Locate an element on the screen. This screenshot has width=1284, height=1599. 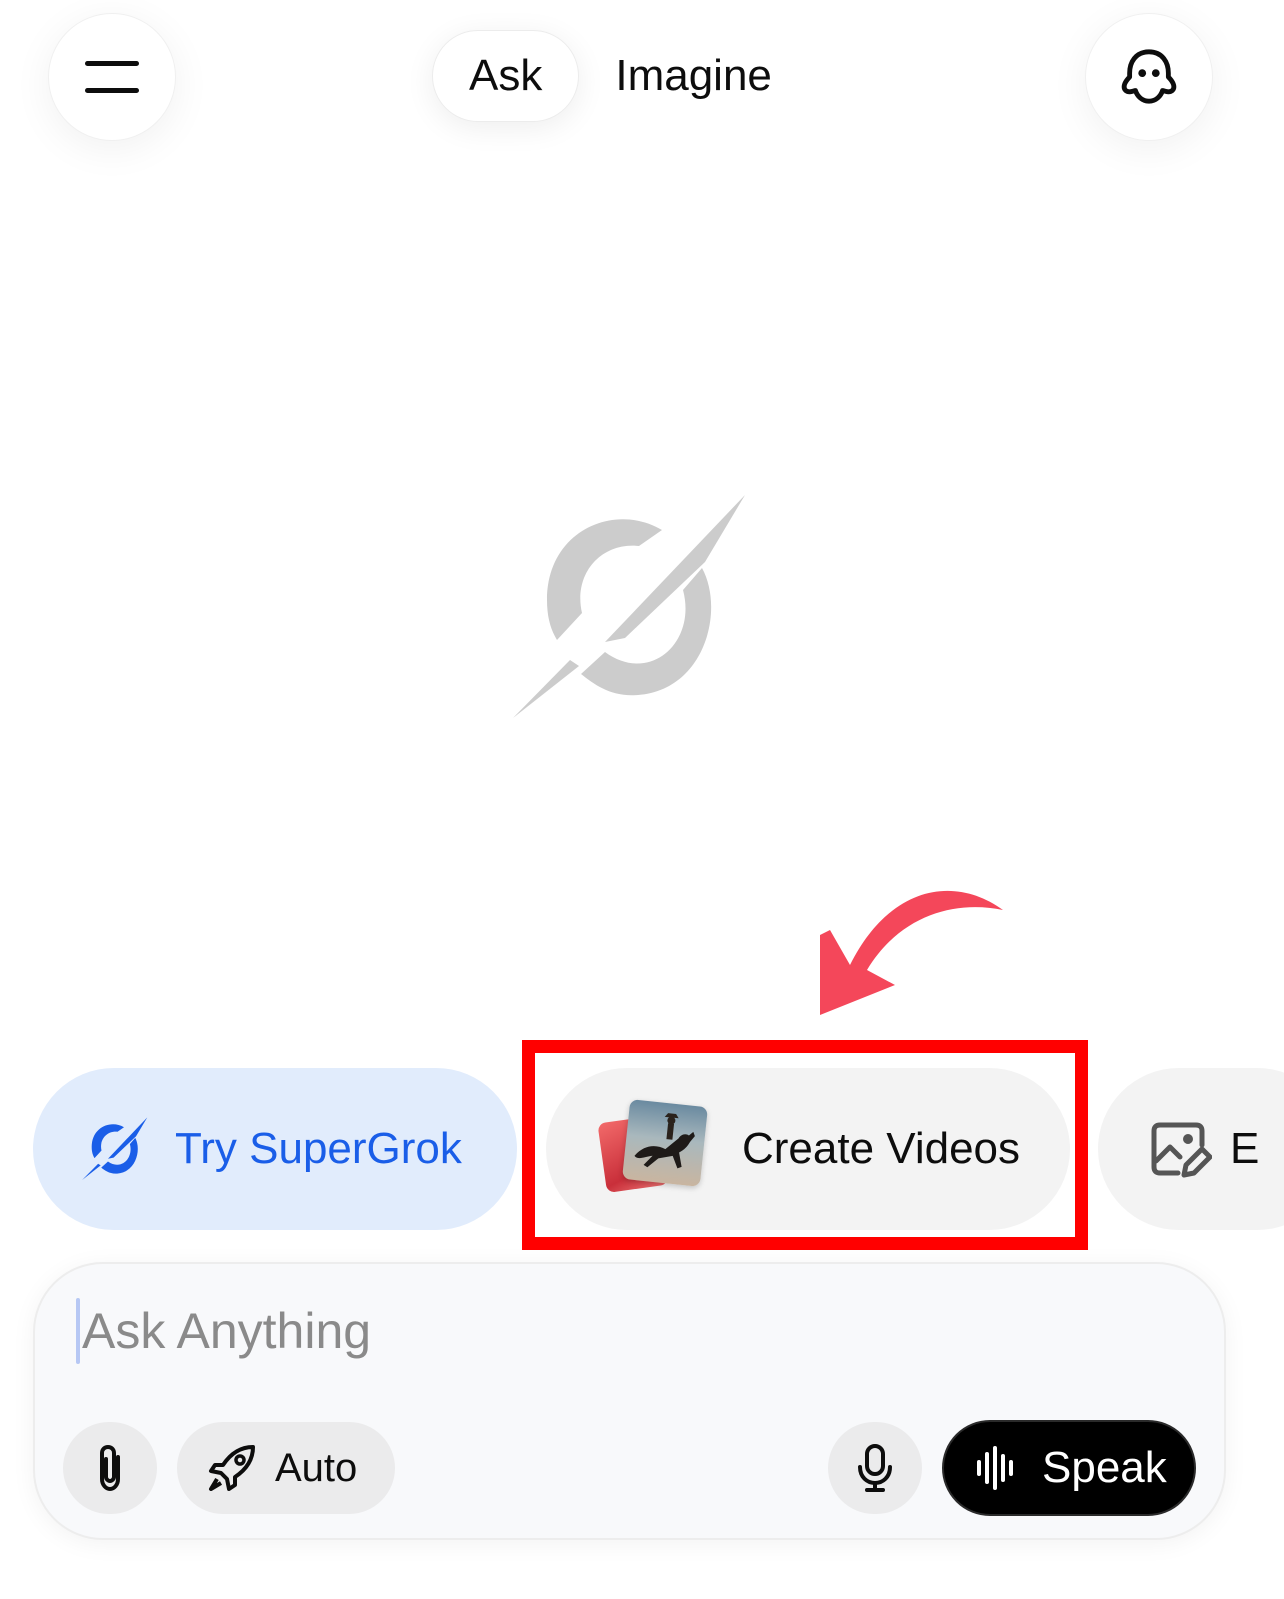
microphone-button is located at coordinates (875, 1468).